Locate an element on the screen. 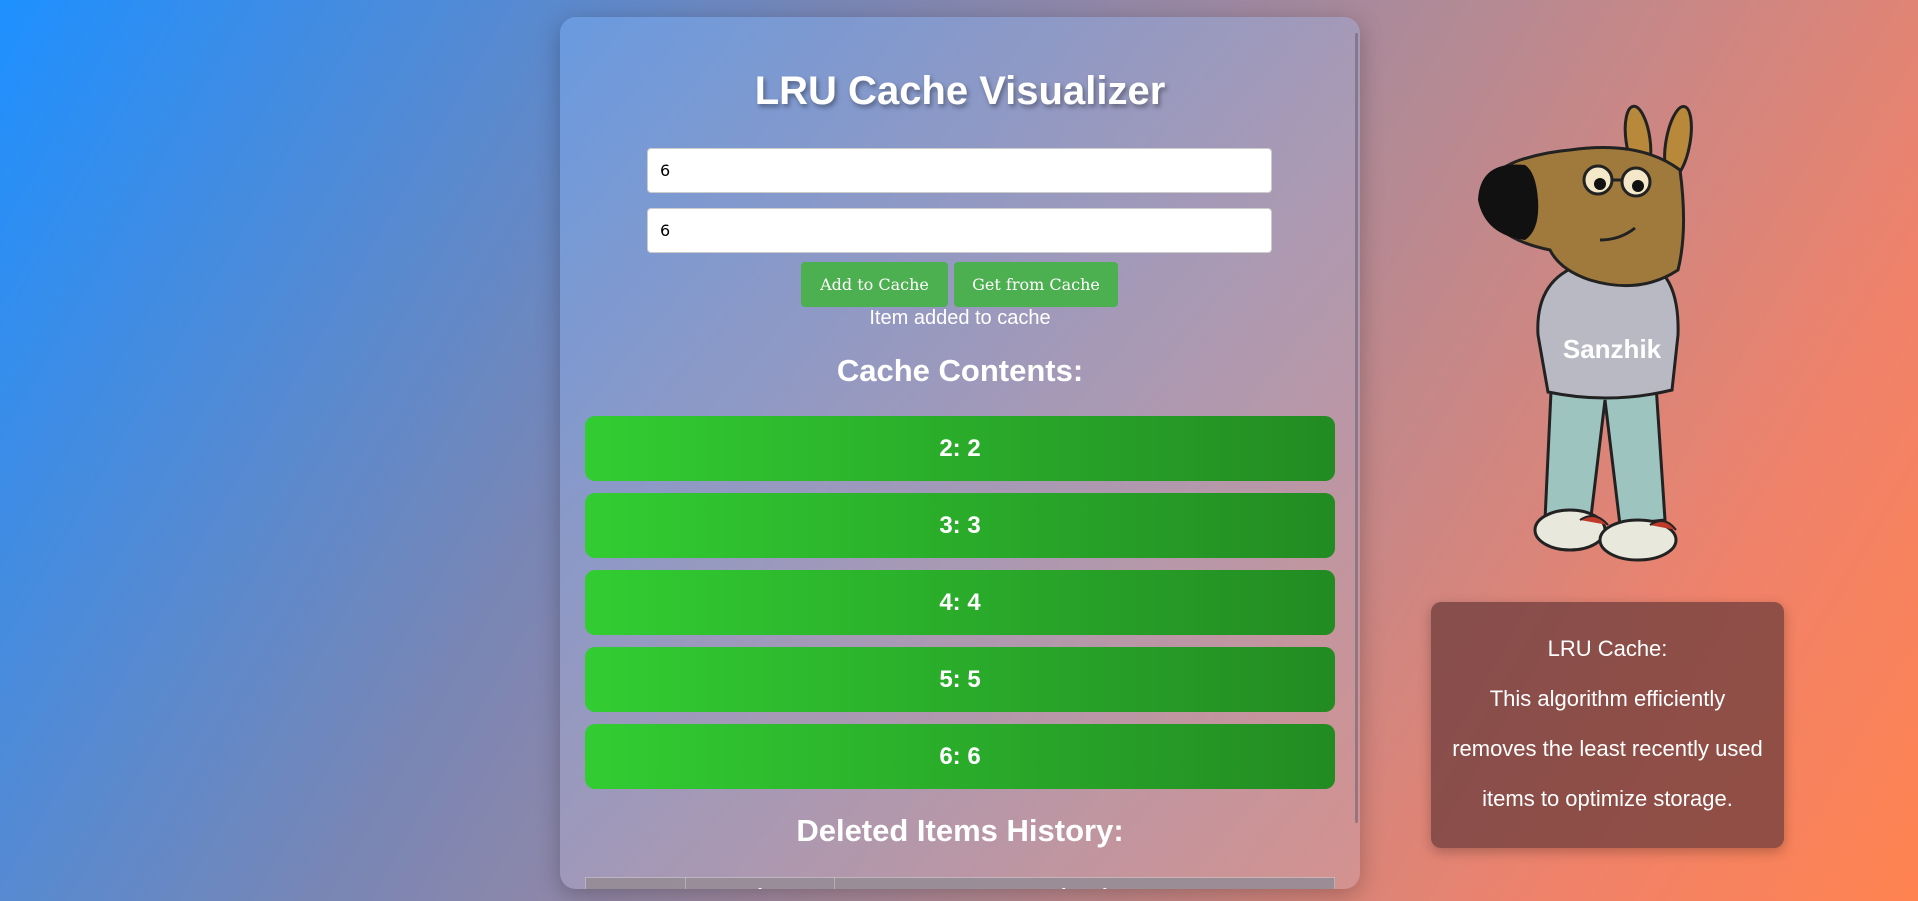 Image resolution: width=1918 pixels, height=901 pixels. deleted-history-table: Key Value Deleted At is located at coordinates (960, 883).